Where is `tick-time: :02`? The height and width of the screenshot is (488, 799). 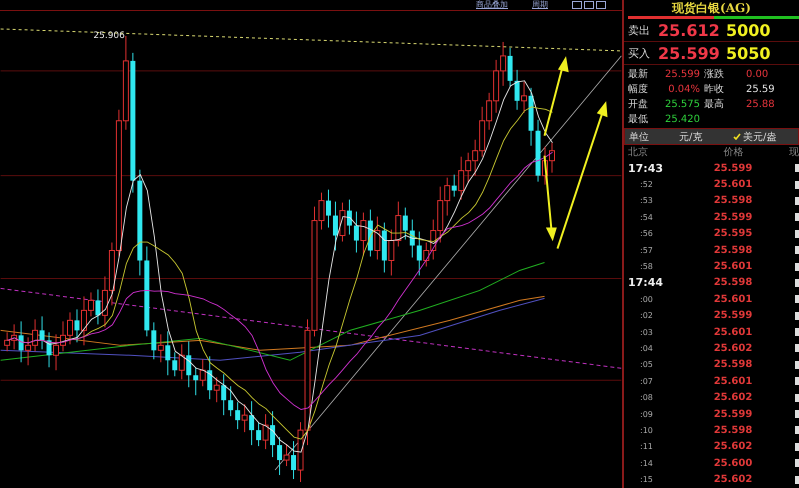 tick-time: :02 is located at coordinates (646, 315).